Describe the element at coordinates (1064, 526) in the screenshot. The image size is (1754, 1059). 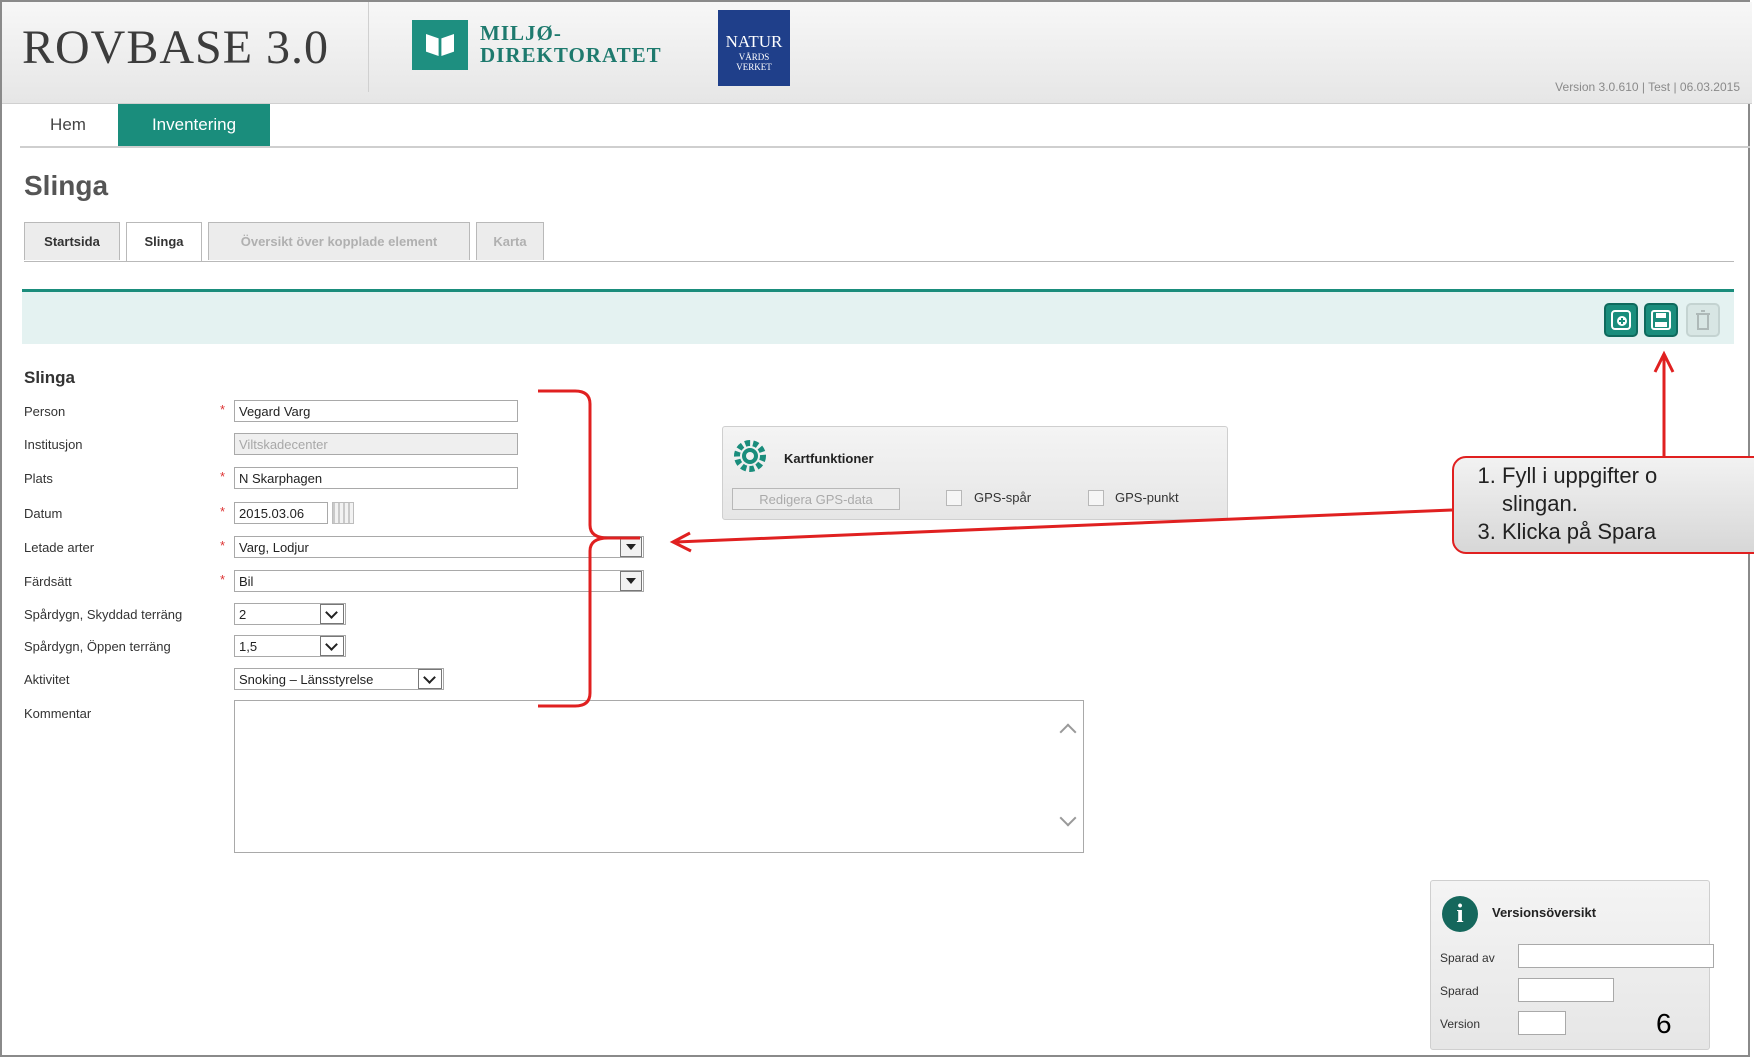
I see `annotation-arrow-to-form` at that location.